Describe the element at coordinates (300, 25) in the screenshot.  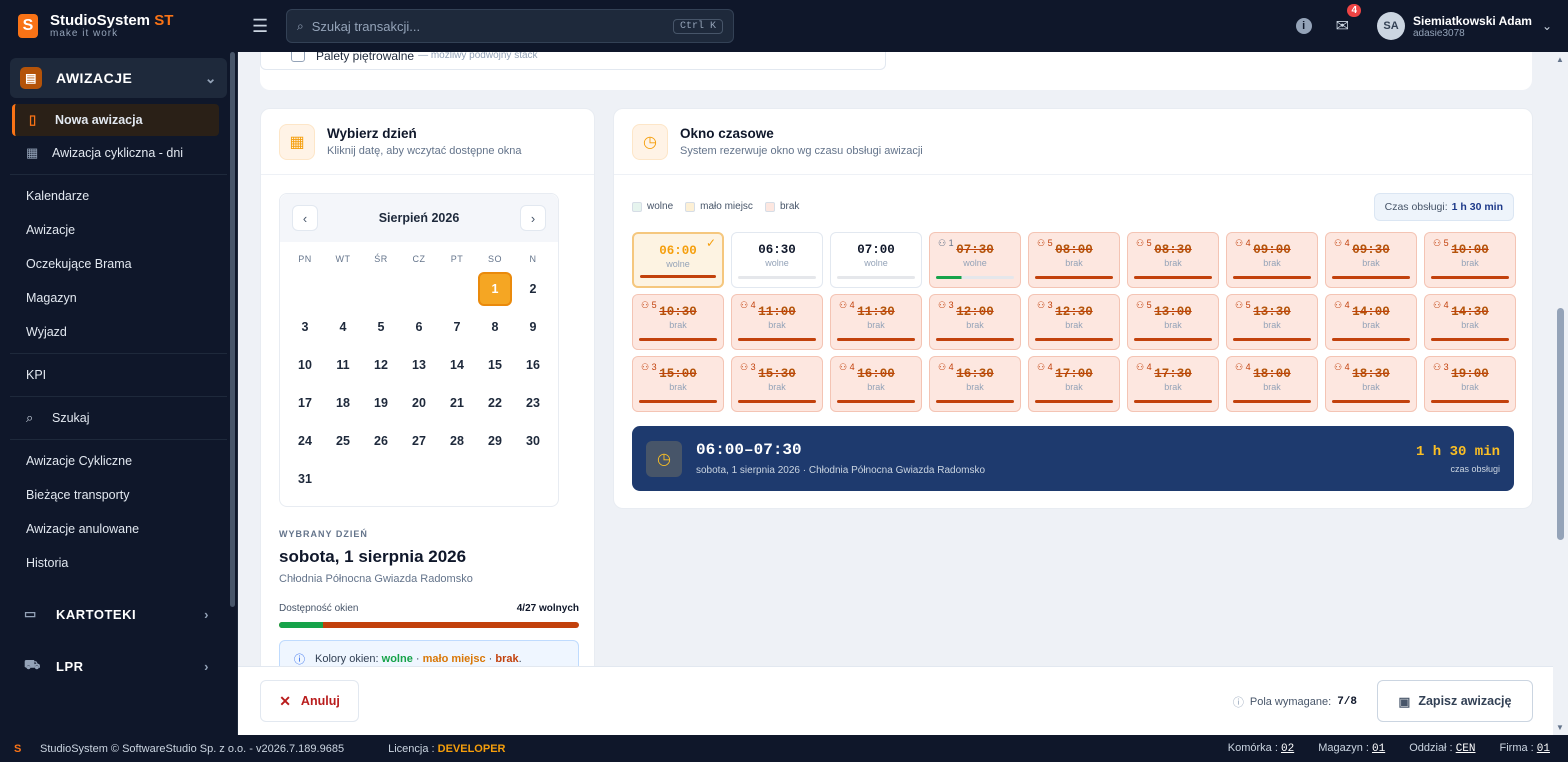
I see `search-icon: ⌕` at that location.